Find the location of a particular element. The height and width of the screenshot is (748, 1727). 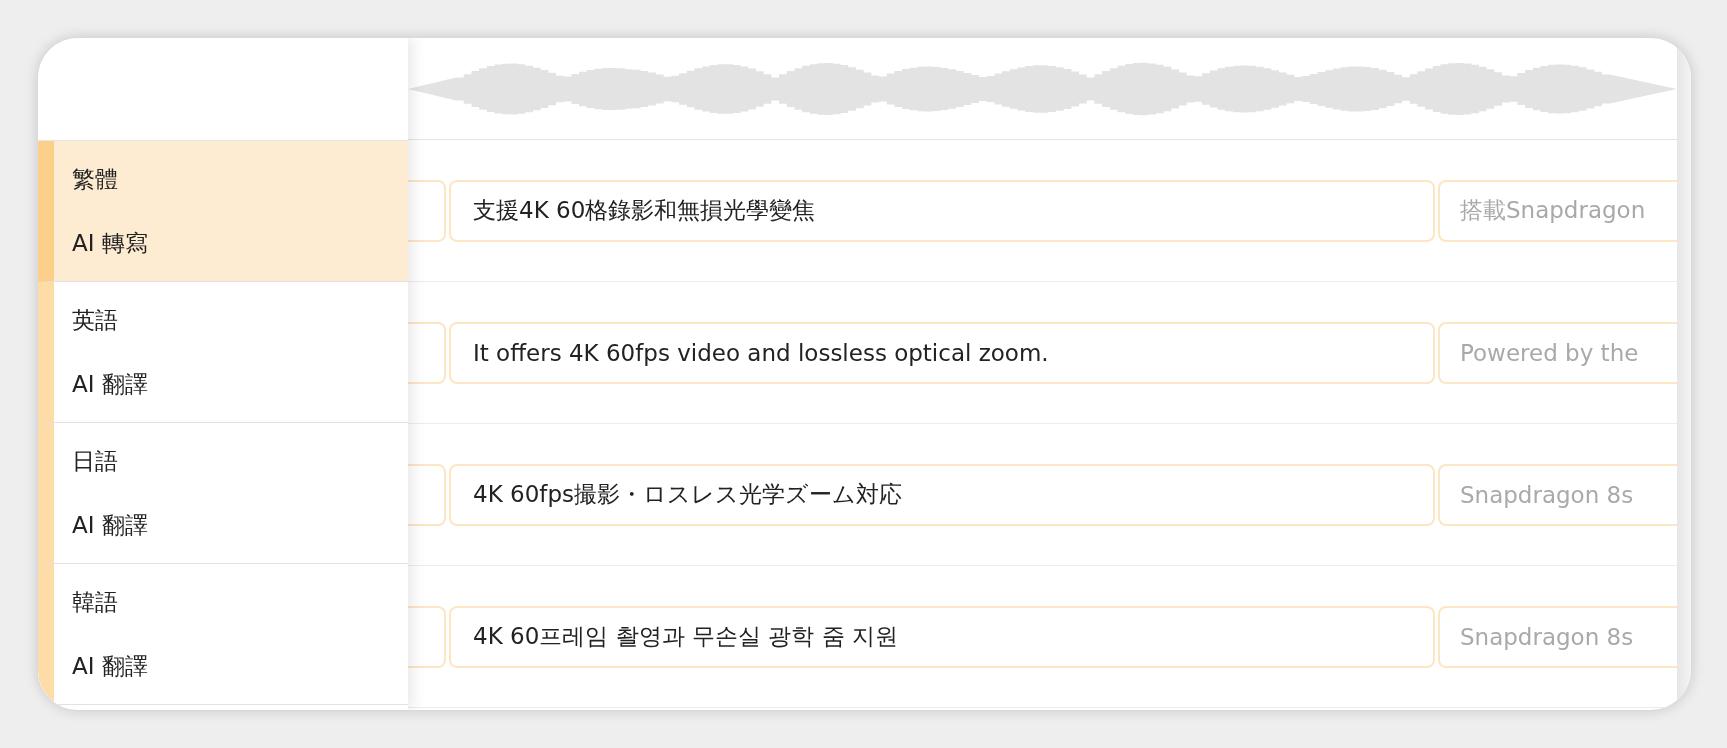

language-item: 英語 AI 翻譯 is located at coordinates (223, 352).